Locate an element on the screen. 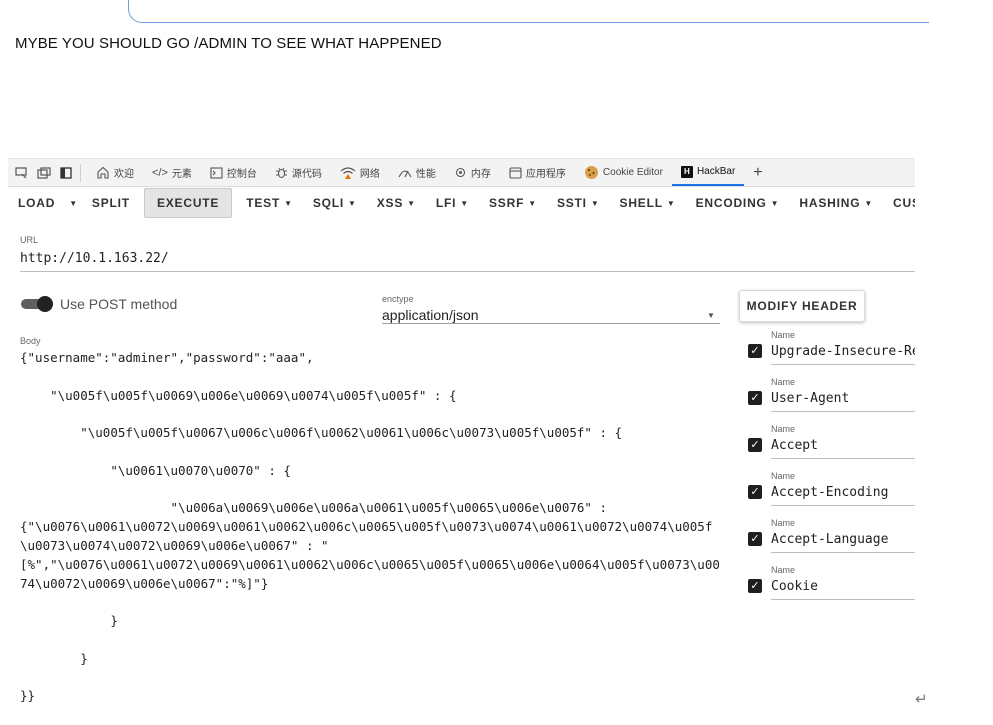 The height and width of the screenshot is (725, 993). load-label: LOAD is located at coordinates (37, 203).